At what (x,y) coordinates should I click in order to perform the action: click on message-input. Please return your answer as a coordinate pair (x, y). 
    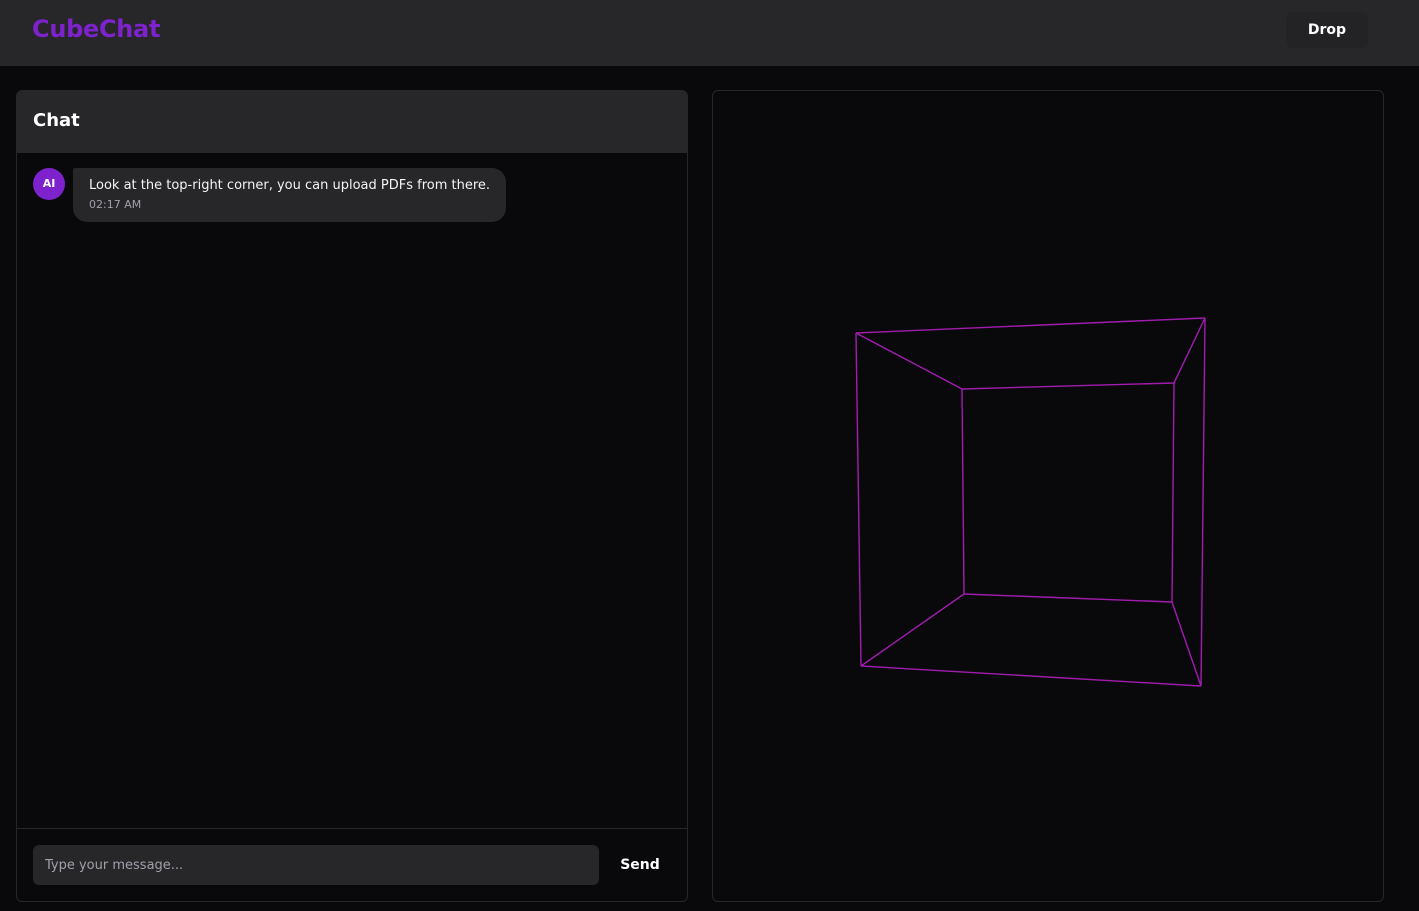
    Looking at the image, I should click on (316, 865).